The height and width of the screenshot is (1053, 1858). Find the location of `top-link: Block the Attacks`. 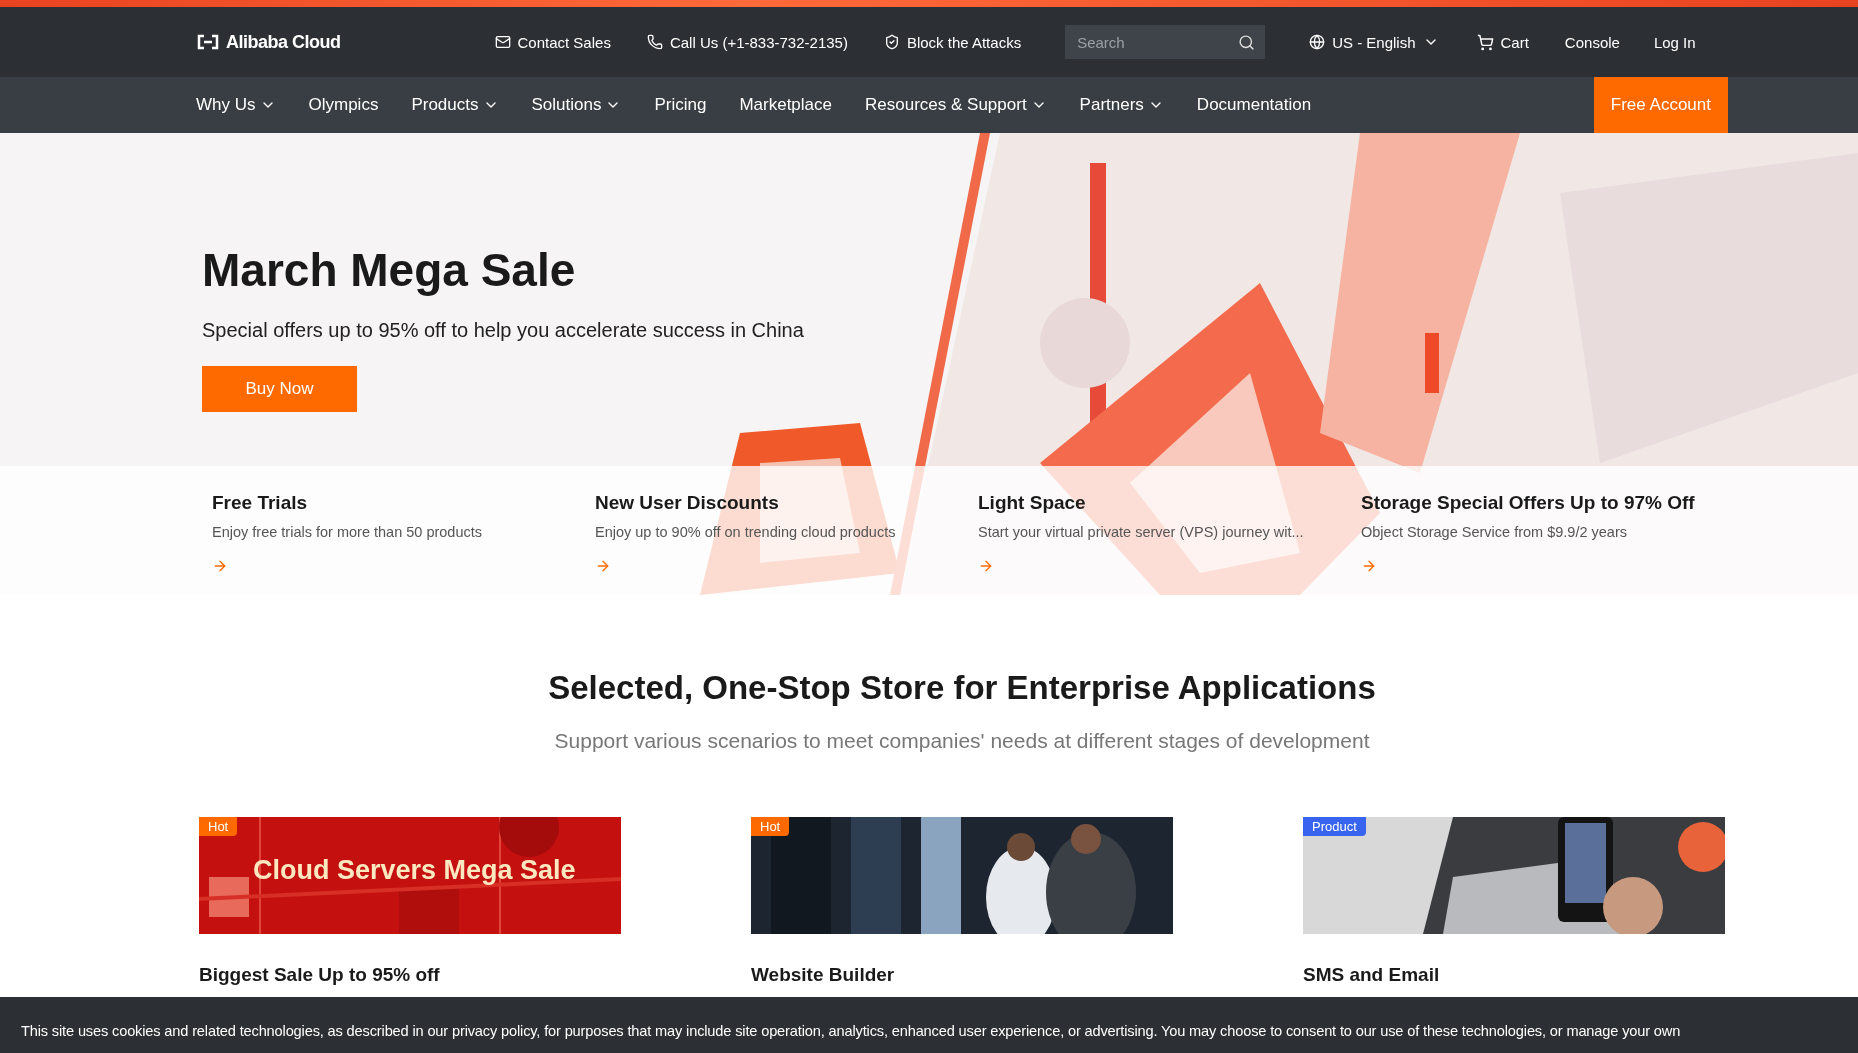

top-link: Block the Attacks is located at coordinates (964, 42).